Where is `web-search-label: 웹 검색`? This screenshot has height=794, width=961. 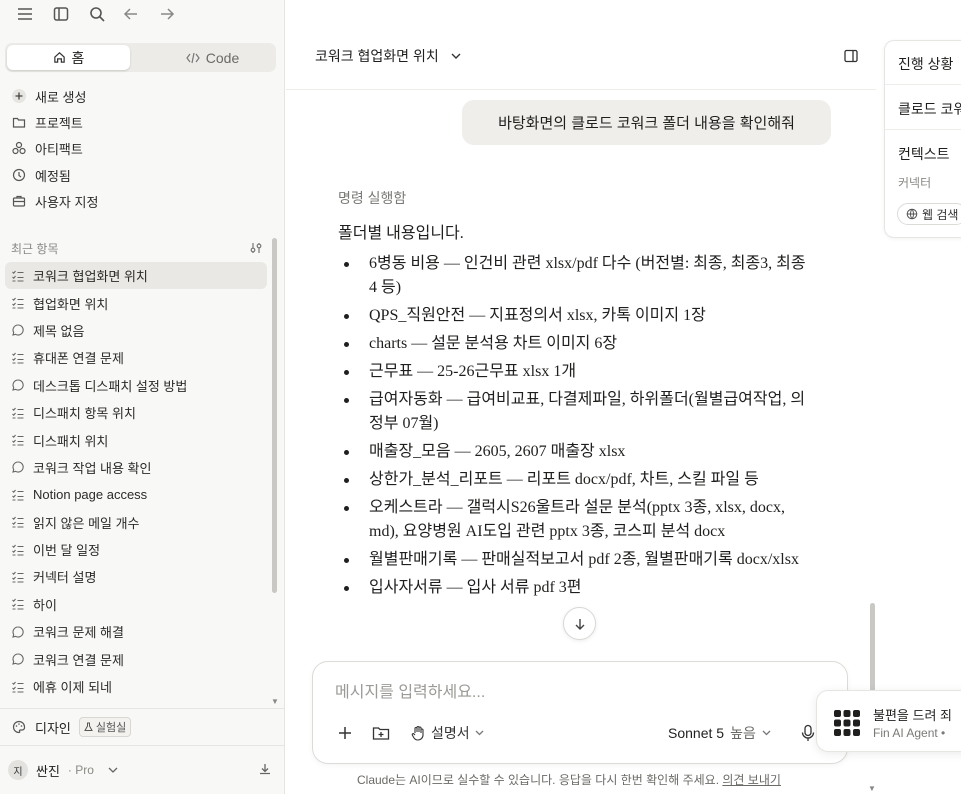
web-search-label: 웹 검색 is located at coordinates (940, 214).